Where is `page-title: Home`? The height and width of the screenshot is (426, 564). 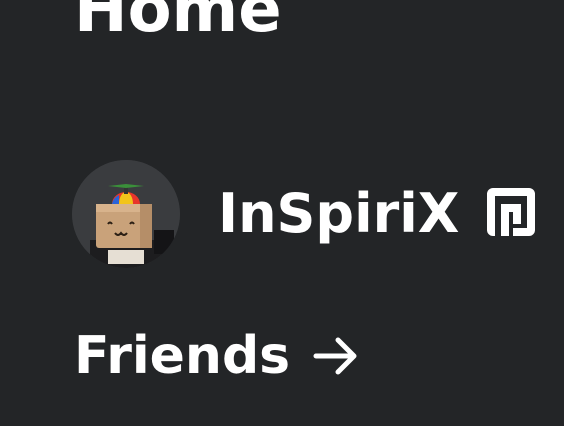
page-title: Home is located at coordinates (178, 23).